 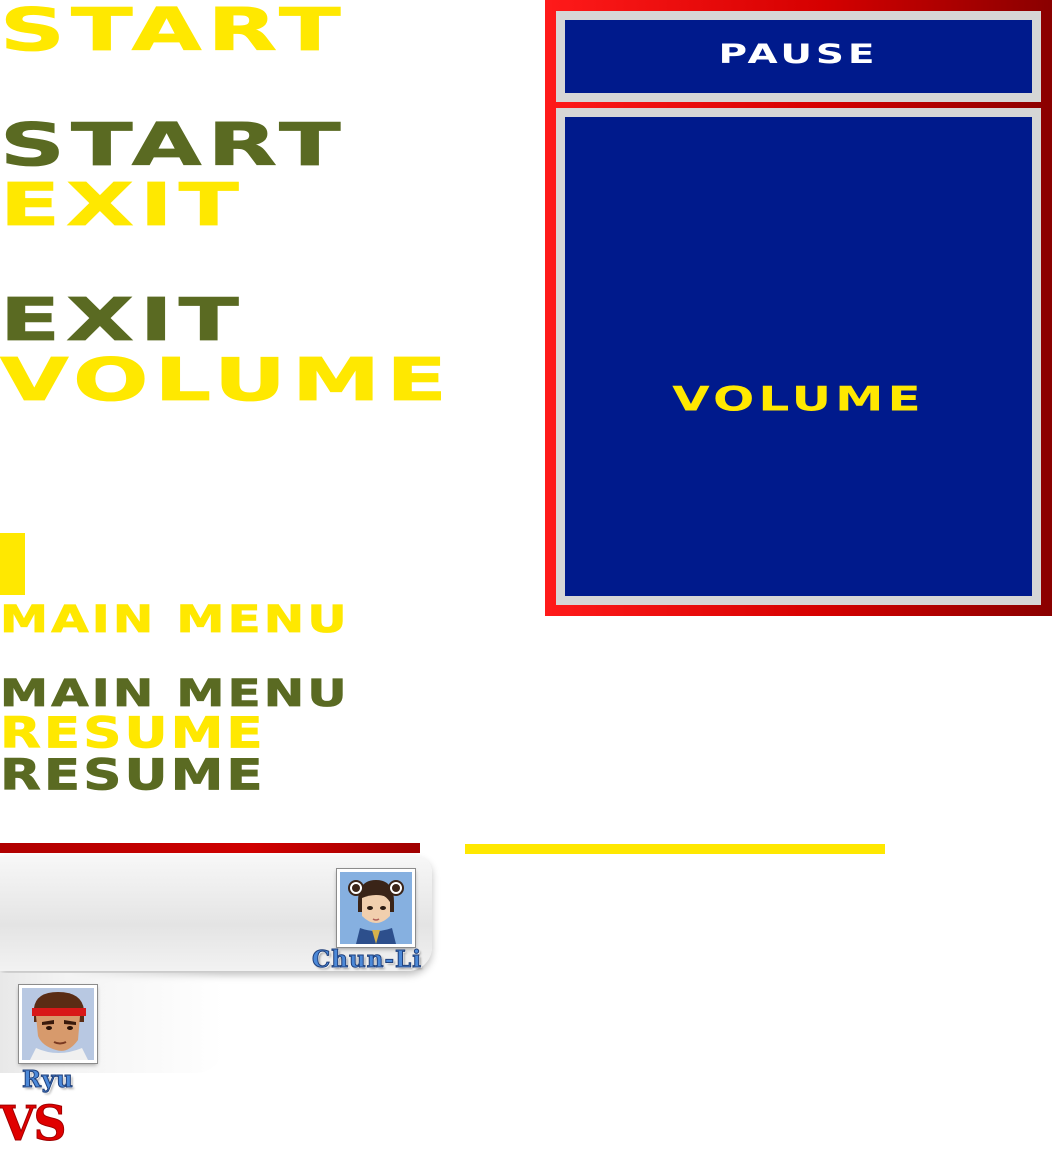 What do you see at coordinates (12, 564) in the screenshot?
I see `volume-level-bar` at bounding box center [12, 564].